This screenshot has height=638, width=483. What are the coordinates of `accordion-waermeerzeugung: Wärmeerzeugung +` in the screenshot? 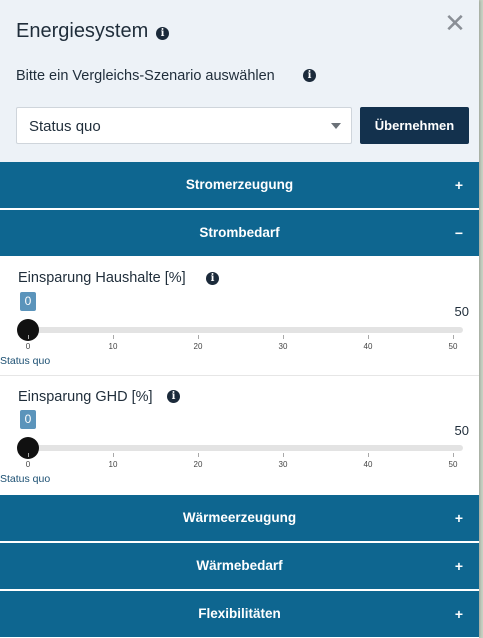 It's located at (239, 518).